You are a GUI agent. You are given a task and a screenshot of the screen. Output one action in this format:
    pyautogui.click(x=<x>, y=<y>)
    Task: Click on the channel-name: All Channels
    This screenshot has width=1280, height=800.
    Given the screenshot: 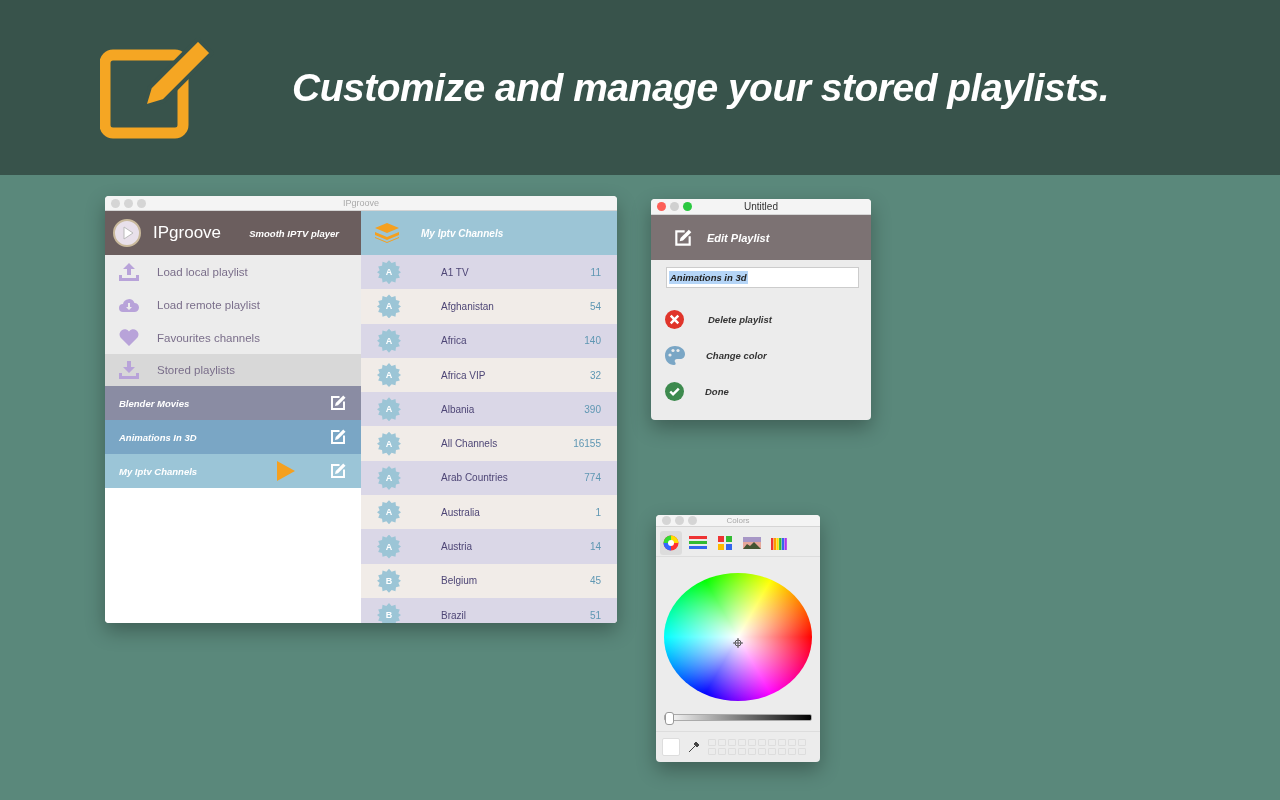 What is the action you would take?
    pyautogui.click(x=469, y=444)
    